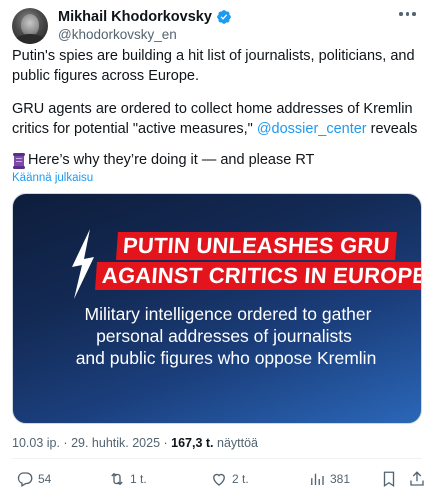 Image resolution: width=433 pixels, height=500 pixels. What do you see at coordinates (117, 479) in the screenshot?
I see `retweet-icon` at bounding box center [117, 479].